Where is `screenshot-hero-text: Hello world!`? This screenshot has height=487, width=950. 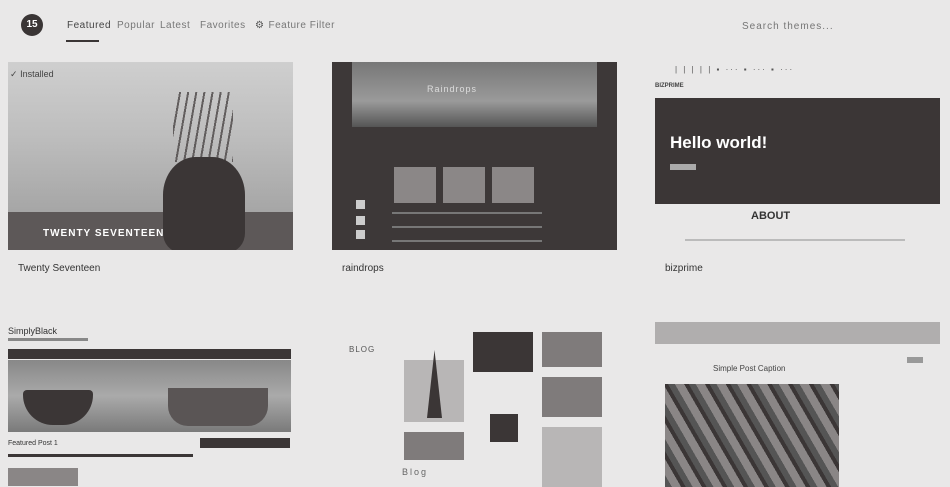
screenshot-hero-text: Hello world! is located at coordinates (719, 142).